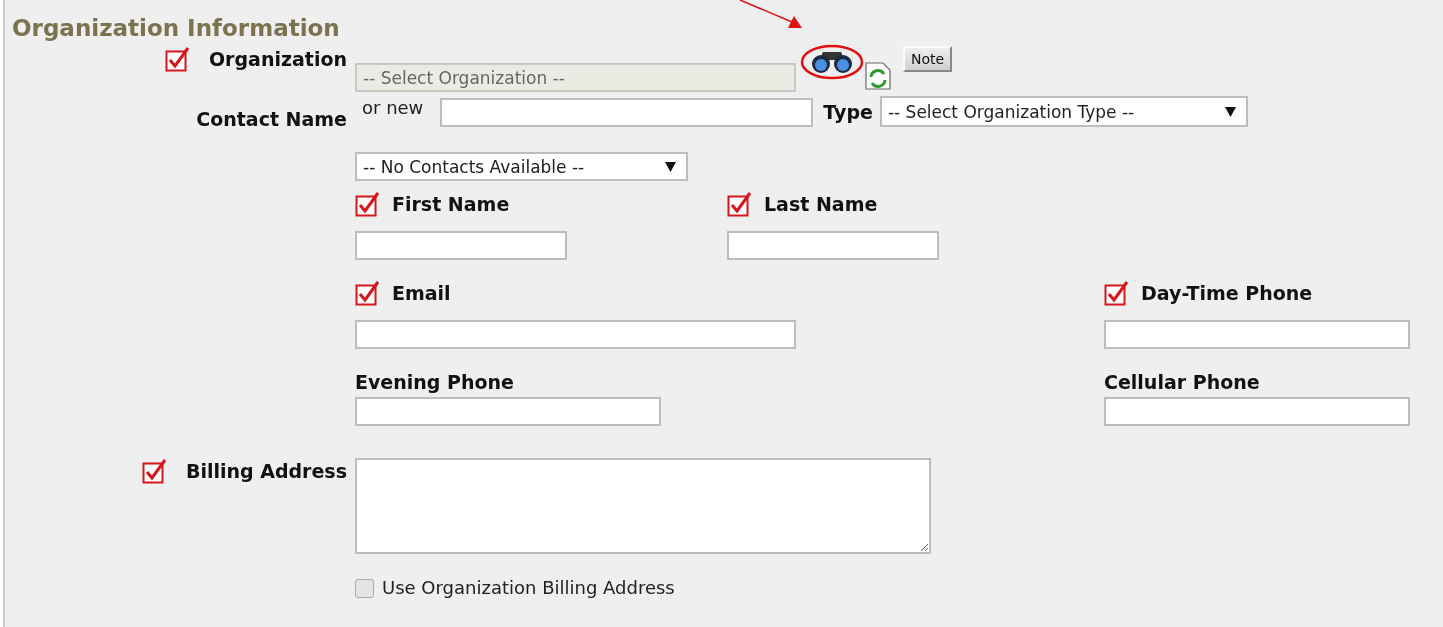 Image resolution: width=1443 pixels, height=627 pixels. What do you see at coordinates (434, 382) in the screenshot?
I see `field-label: Evening Phone` at bounding box center [434, 382].